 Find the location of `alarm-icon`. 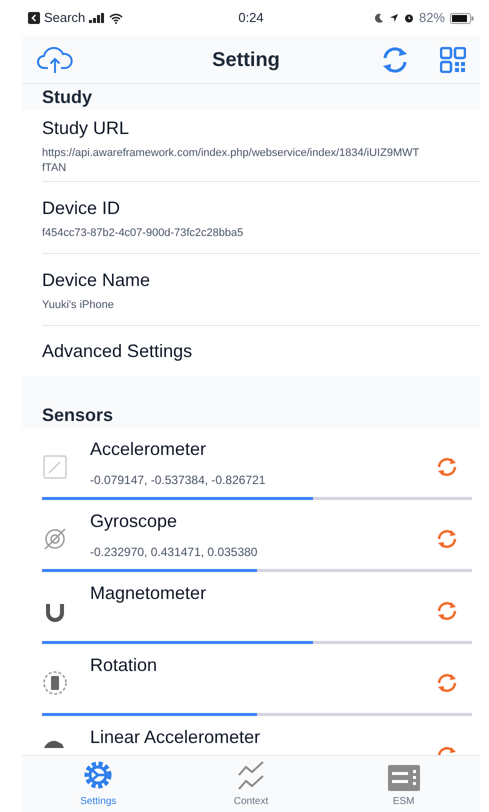

alarm-icon is located at coordinates (409, 18).